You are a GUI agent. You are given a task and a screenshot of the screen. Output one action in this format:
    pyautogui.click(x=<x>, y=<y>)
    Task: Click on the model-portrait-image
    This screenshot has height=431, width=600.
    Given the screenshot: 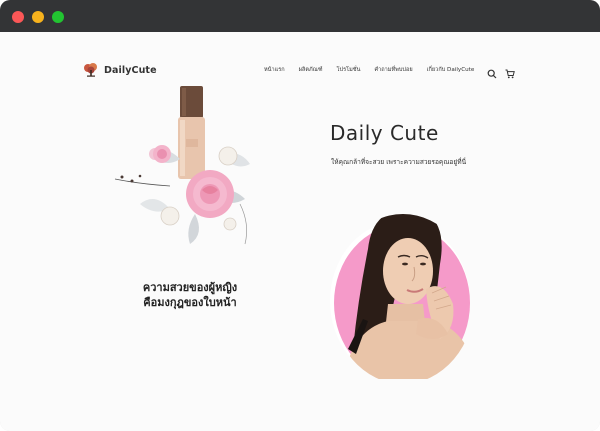 What is the action you would take?
    pyautogui.click(x=402, y=296)
    